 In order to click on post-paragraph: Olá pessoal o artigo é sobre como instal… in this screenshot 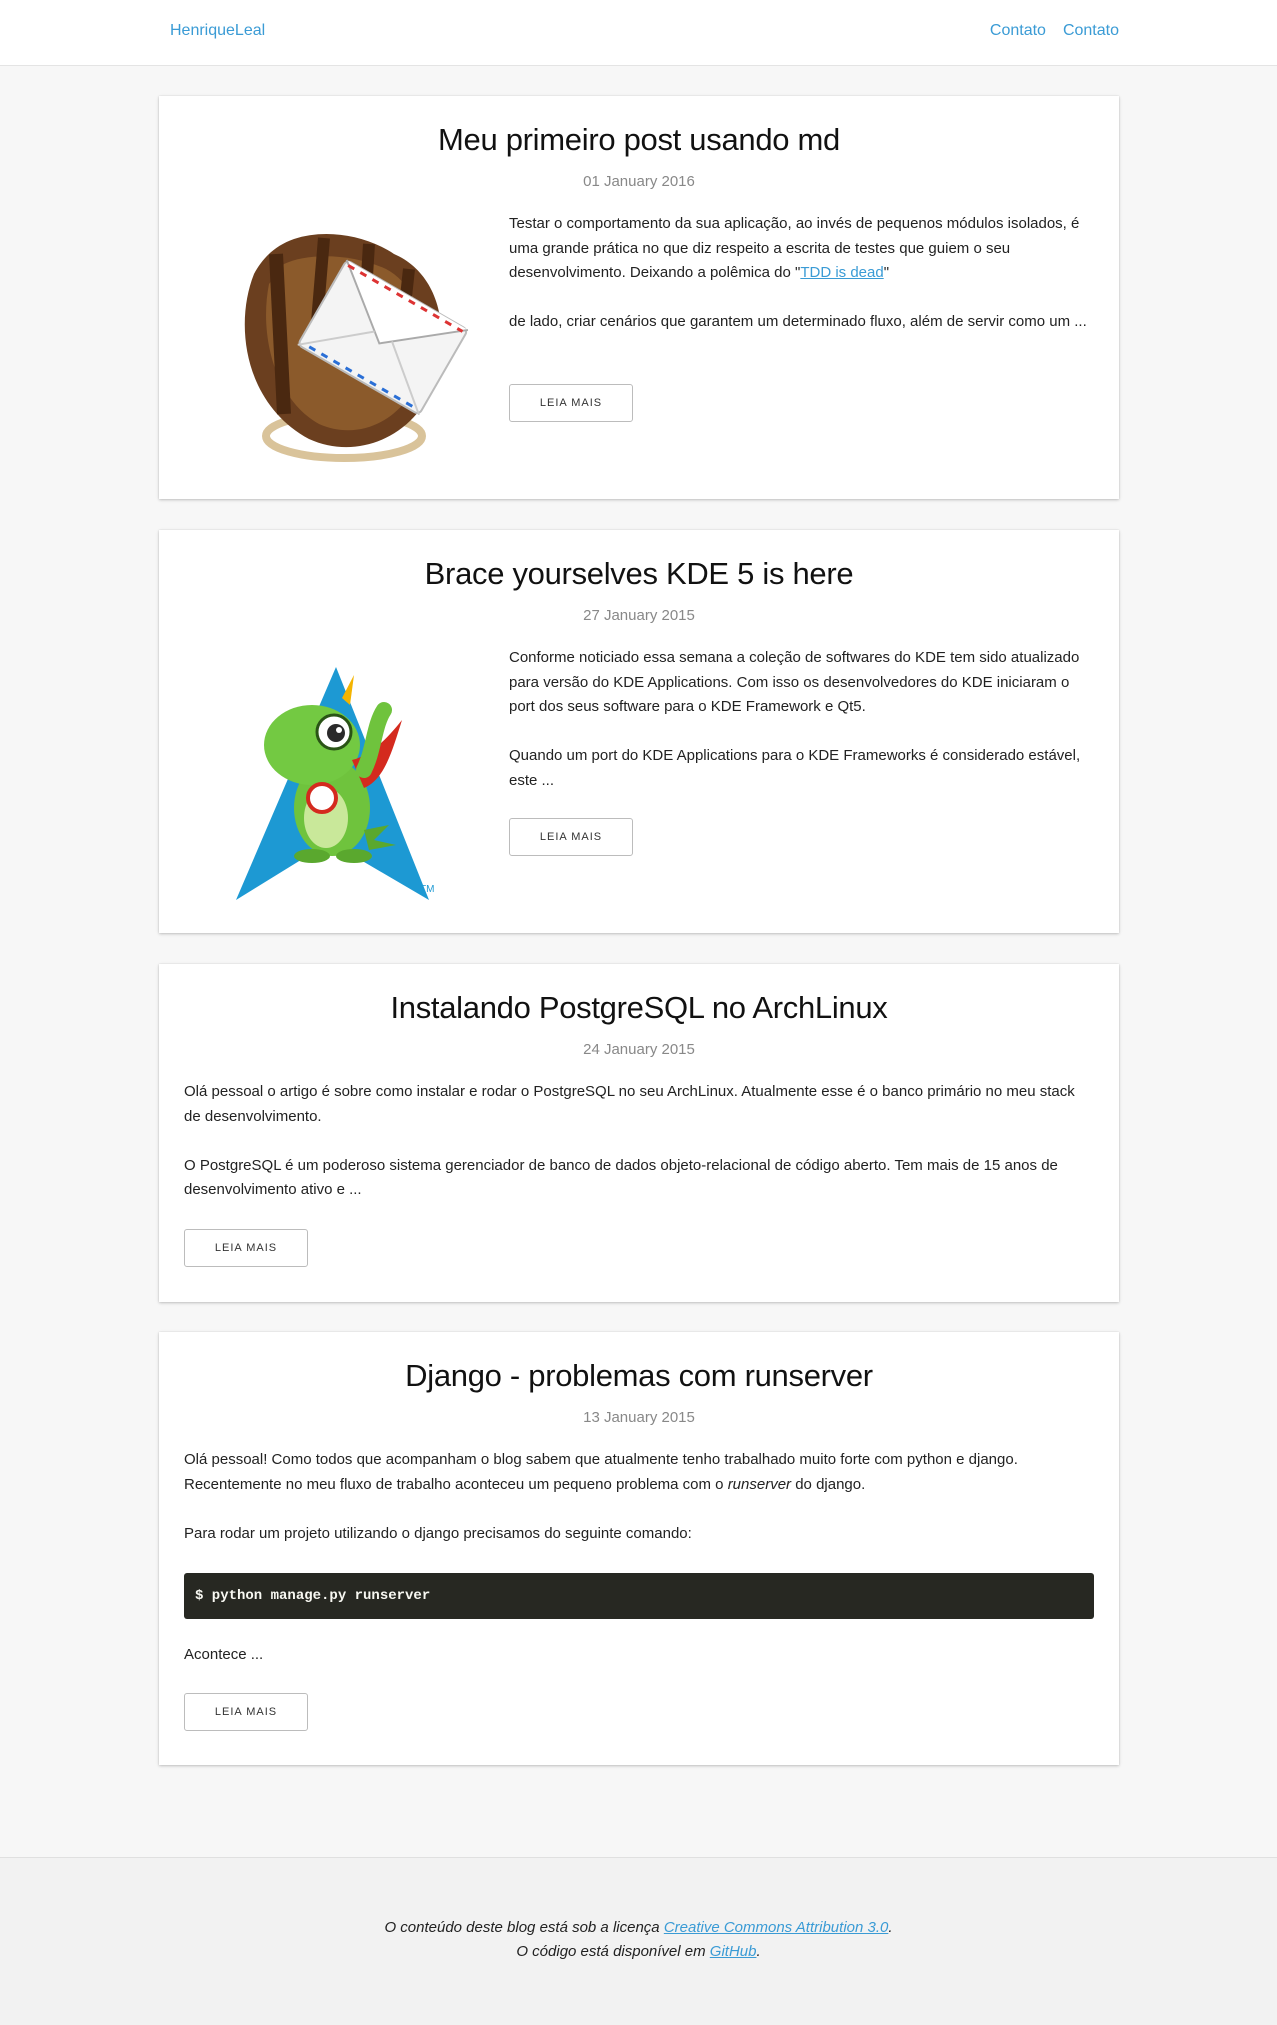, I will do `click(629, 1104)`.